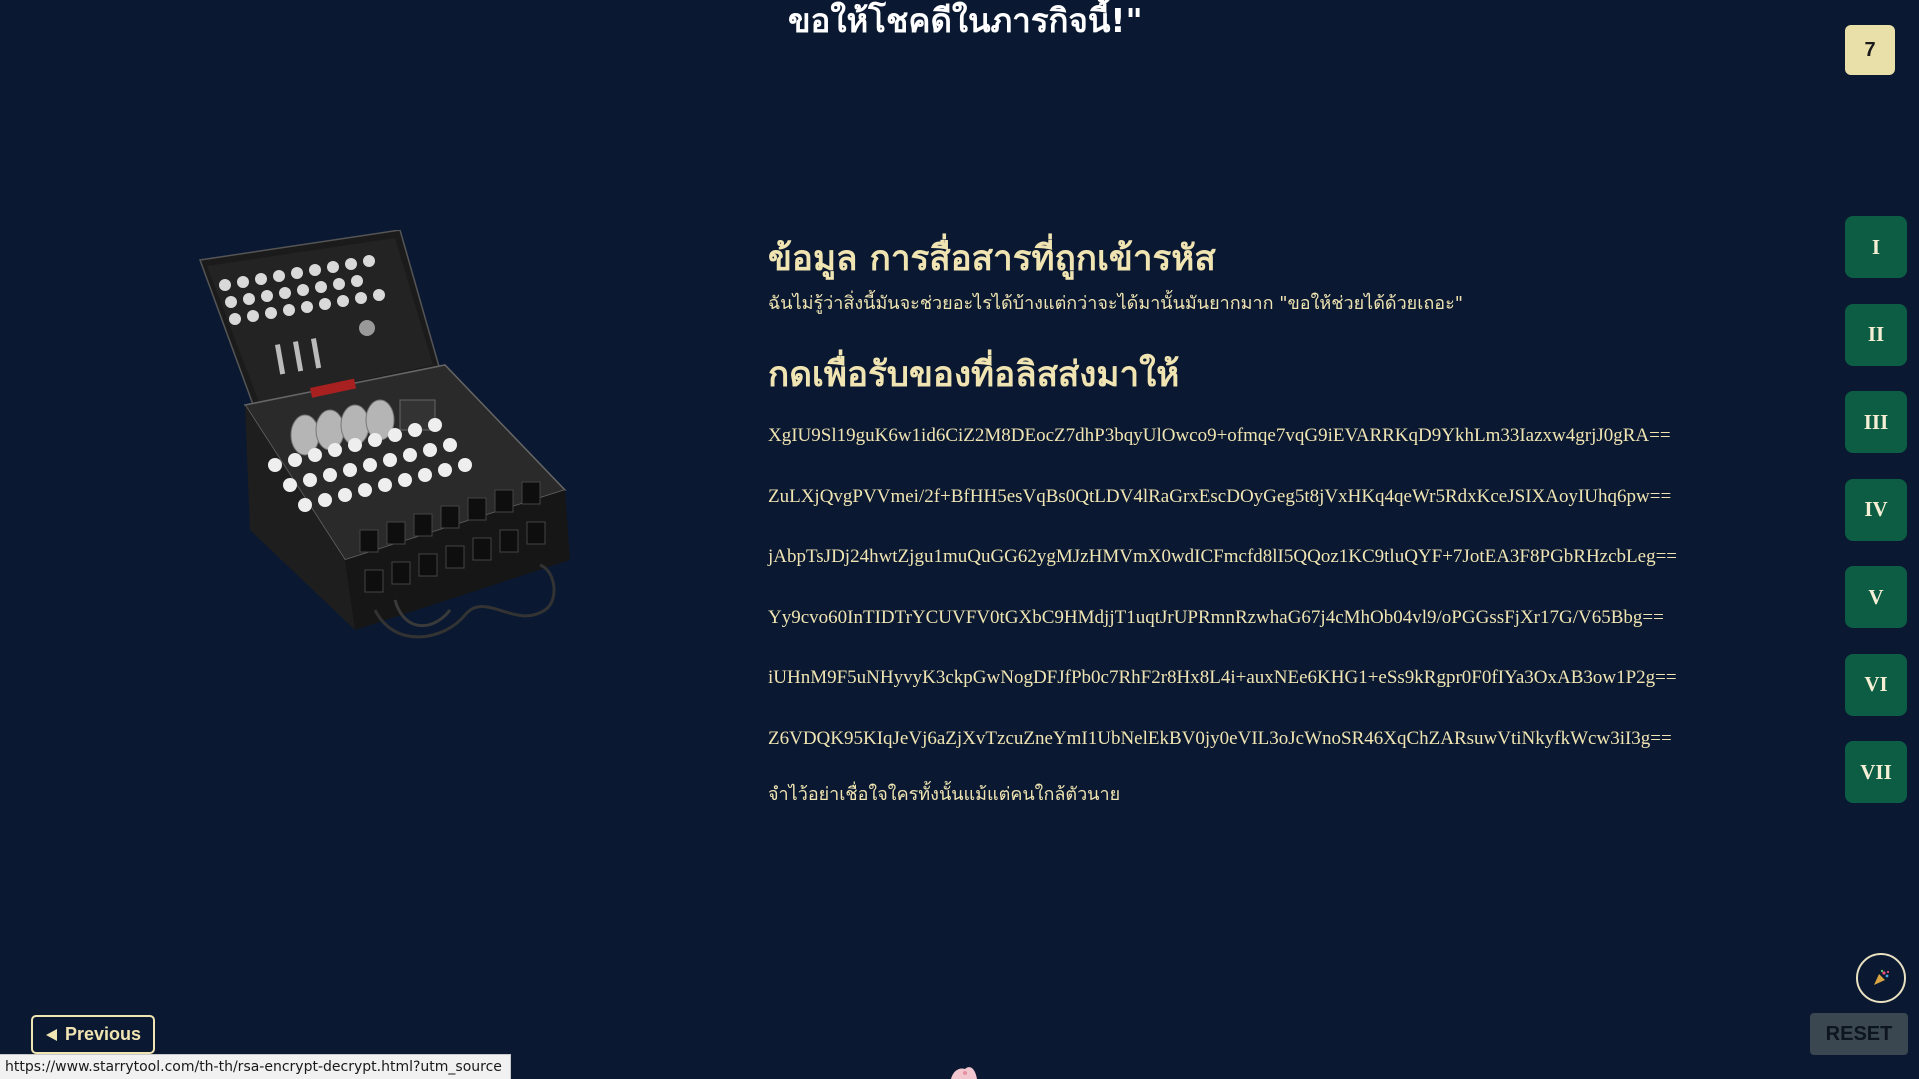 This screenshot has width=1919, height=1079. I want to click on mission-message: ขอให้โชคดีในภารกิจนี้!", so click(965, 20).